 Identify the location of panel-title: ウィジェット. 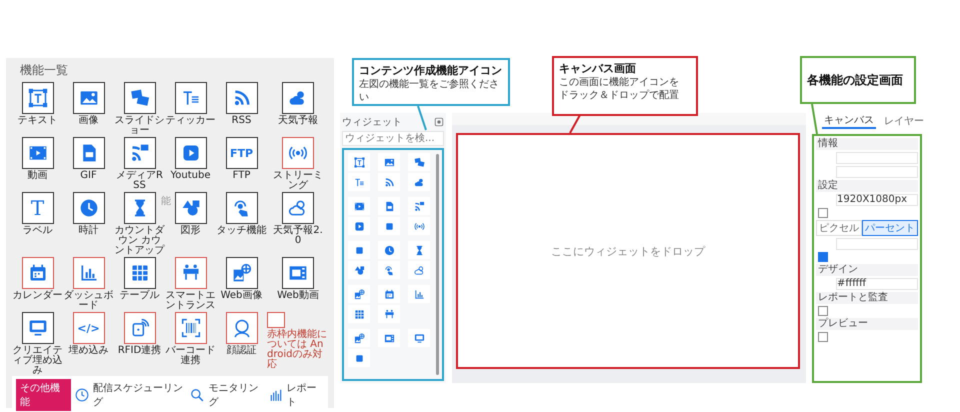
(372, 122).